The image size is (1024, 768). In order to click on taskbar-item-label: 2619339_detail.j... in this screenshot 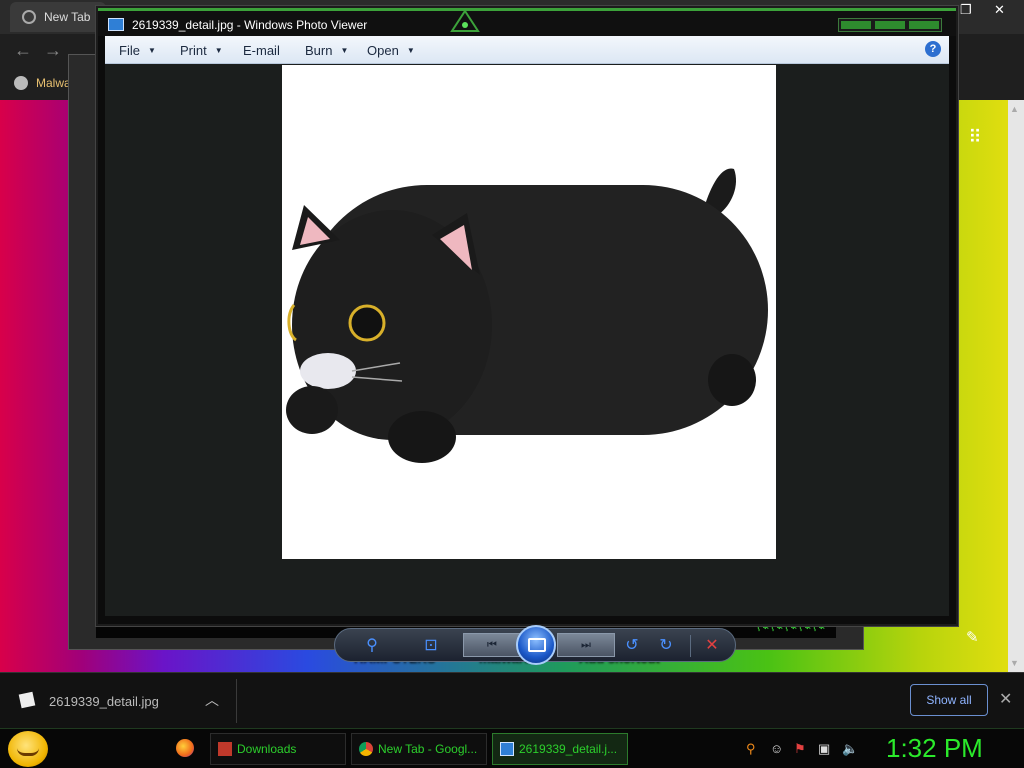, I will do `click(568, 749)`.